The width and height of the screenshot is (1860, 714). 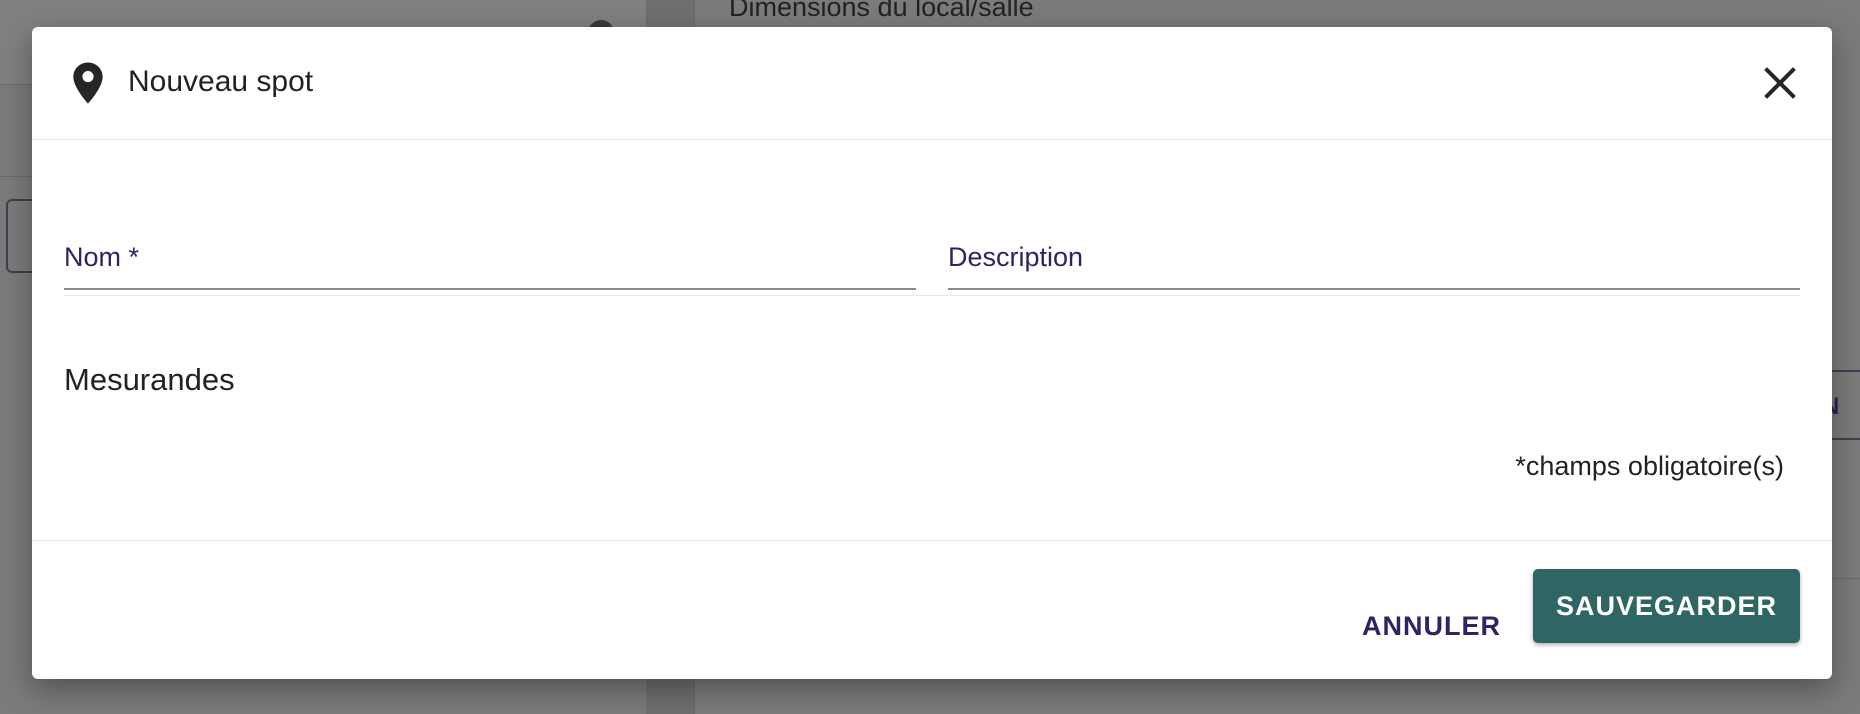 What do you see at coordinates (1649, 466) in the screenshot?
I see `required-fields-note: *champs obligatoire(s)` at bounding box center [1649, 466].